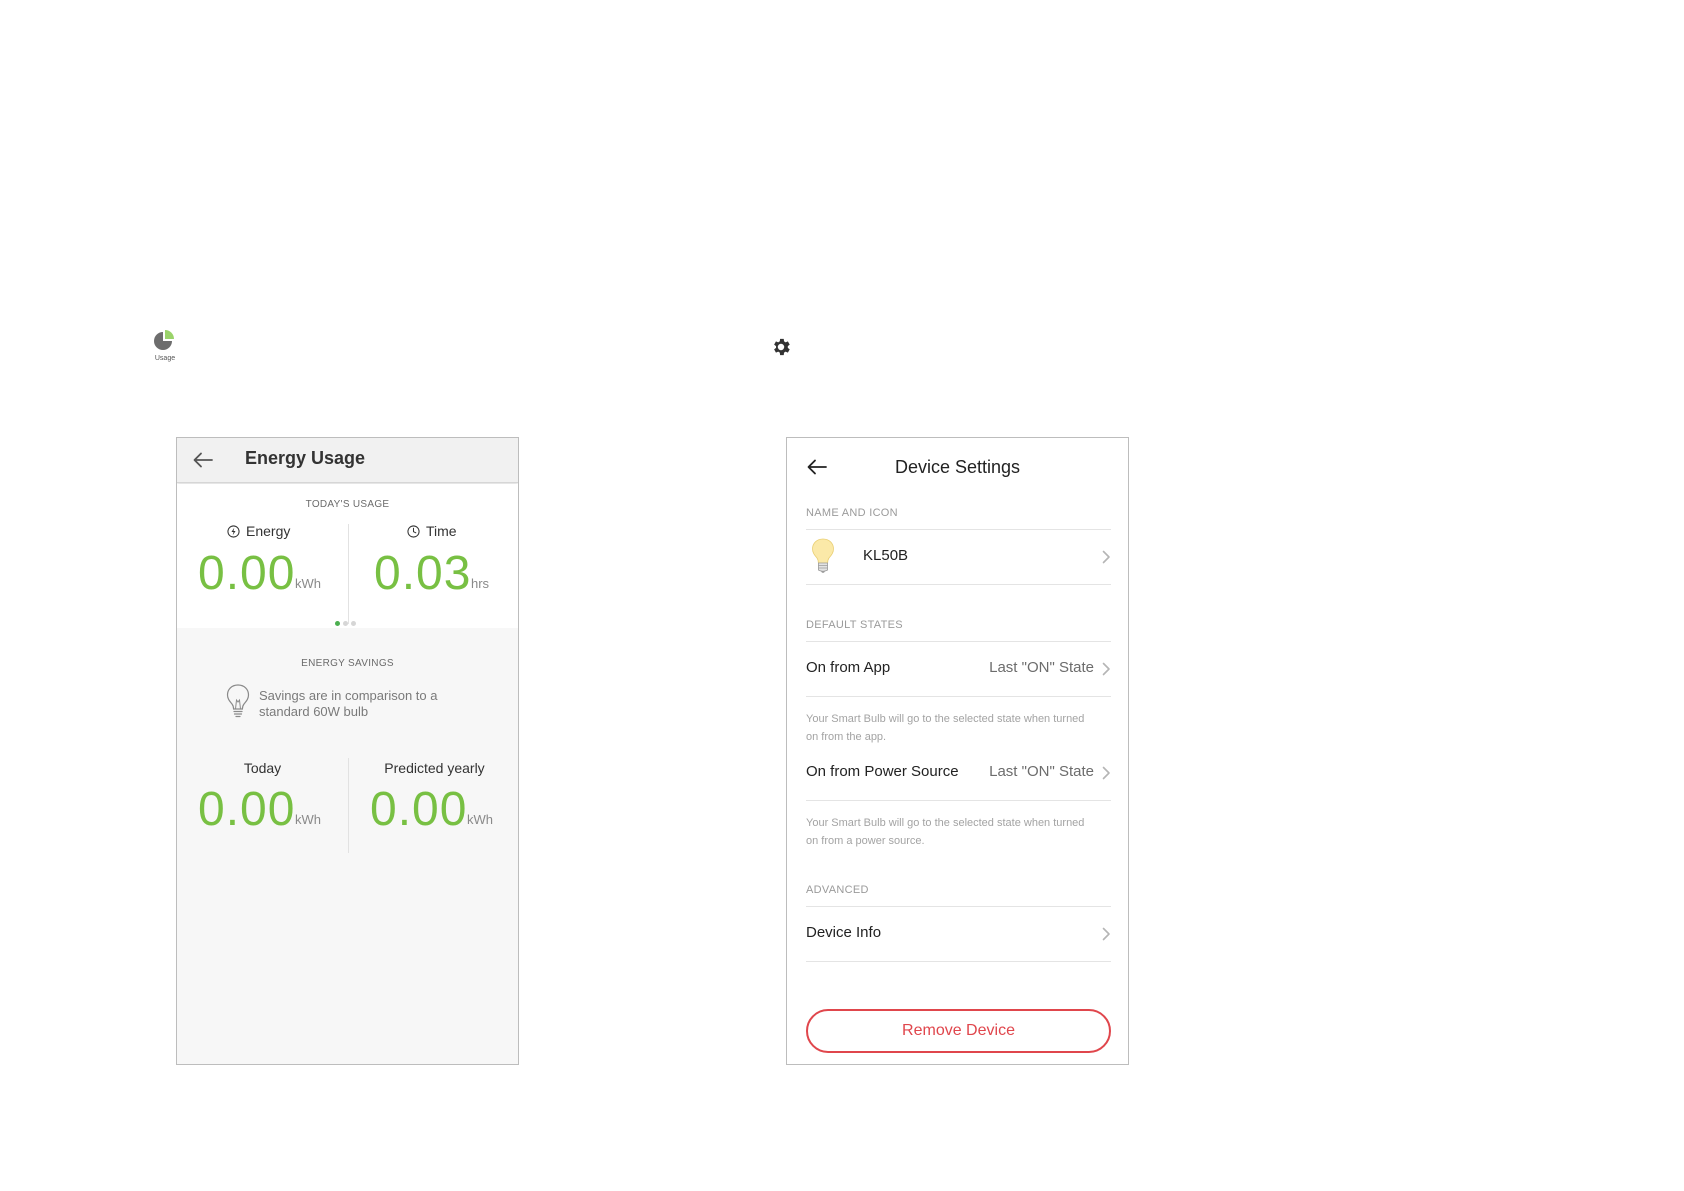 The height and width of the screenshot is (1191, 1684). I want to click on energy-metric-header: Energy, so click(258, 531).